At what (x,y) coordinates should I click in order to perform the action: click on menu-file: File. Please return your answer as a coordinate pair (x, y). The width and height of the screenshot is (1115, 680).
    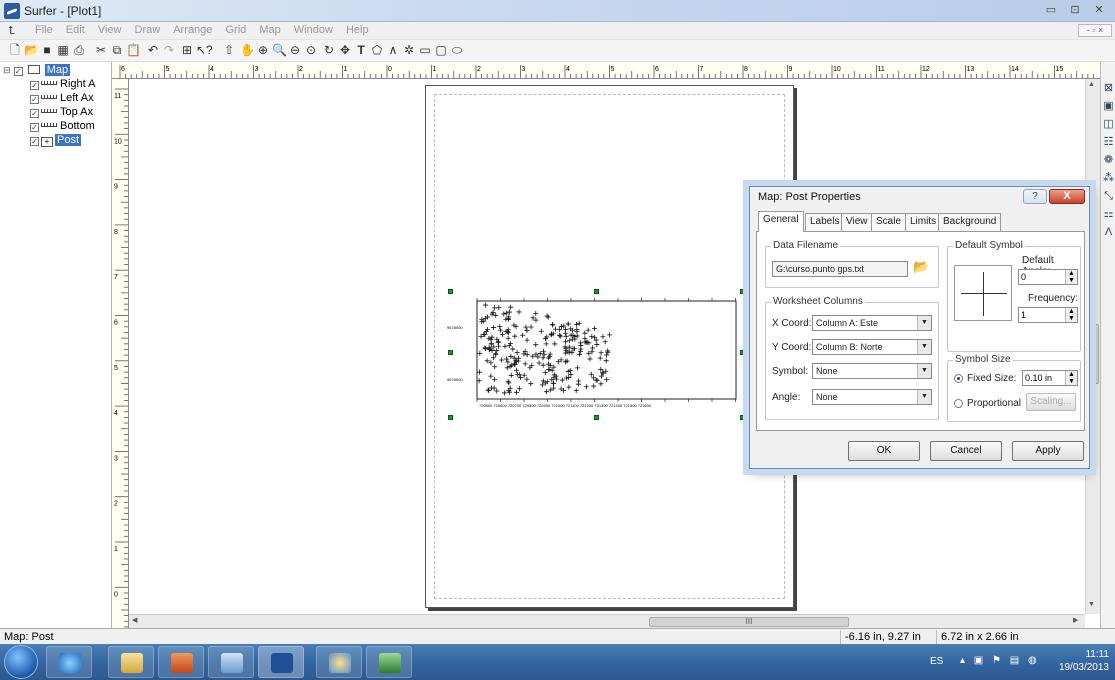
    Looking at the image, I should click on (44, 30).